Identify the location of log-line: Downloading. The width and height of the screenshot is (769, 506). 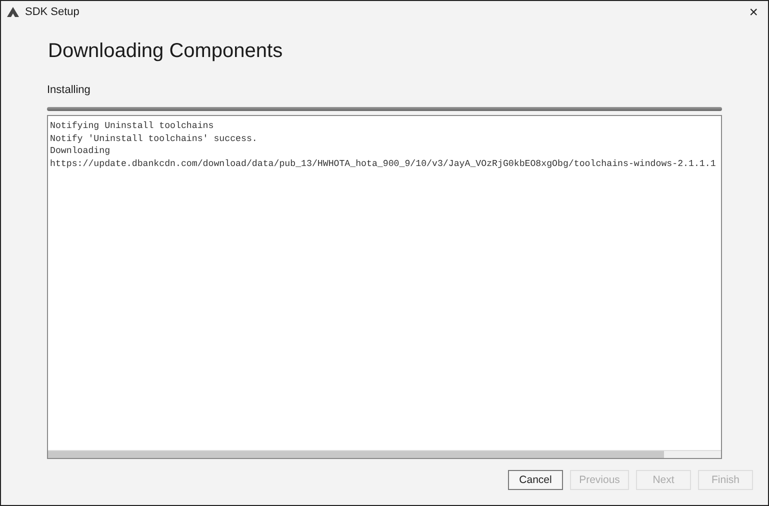
(80, 151).